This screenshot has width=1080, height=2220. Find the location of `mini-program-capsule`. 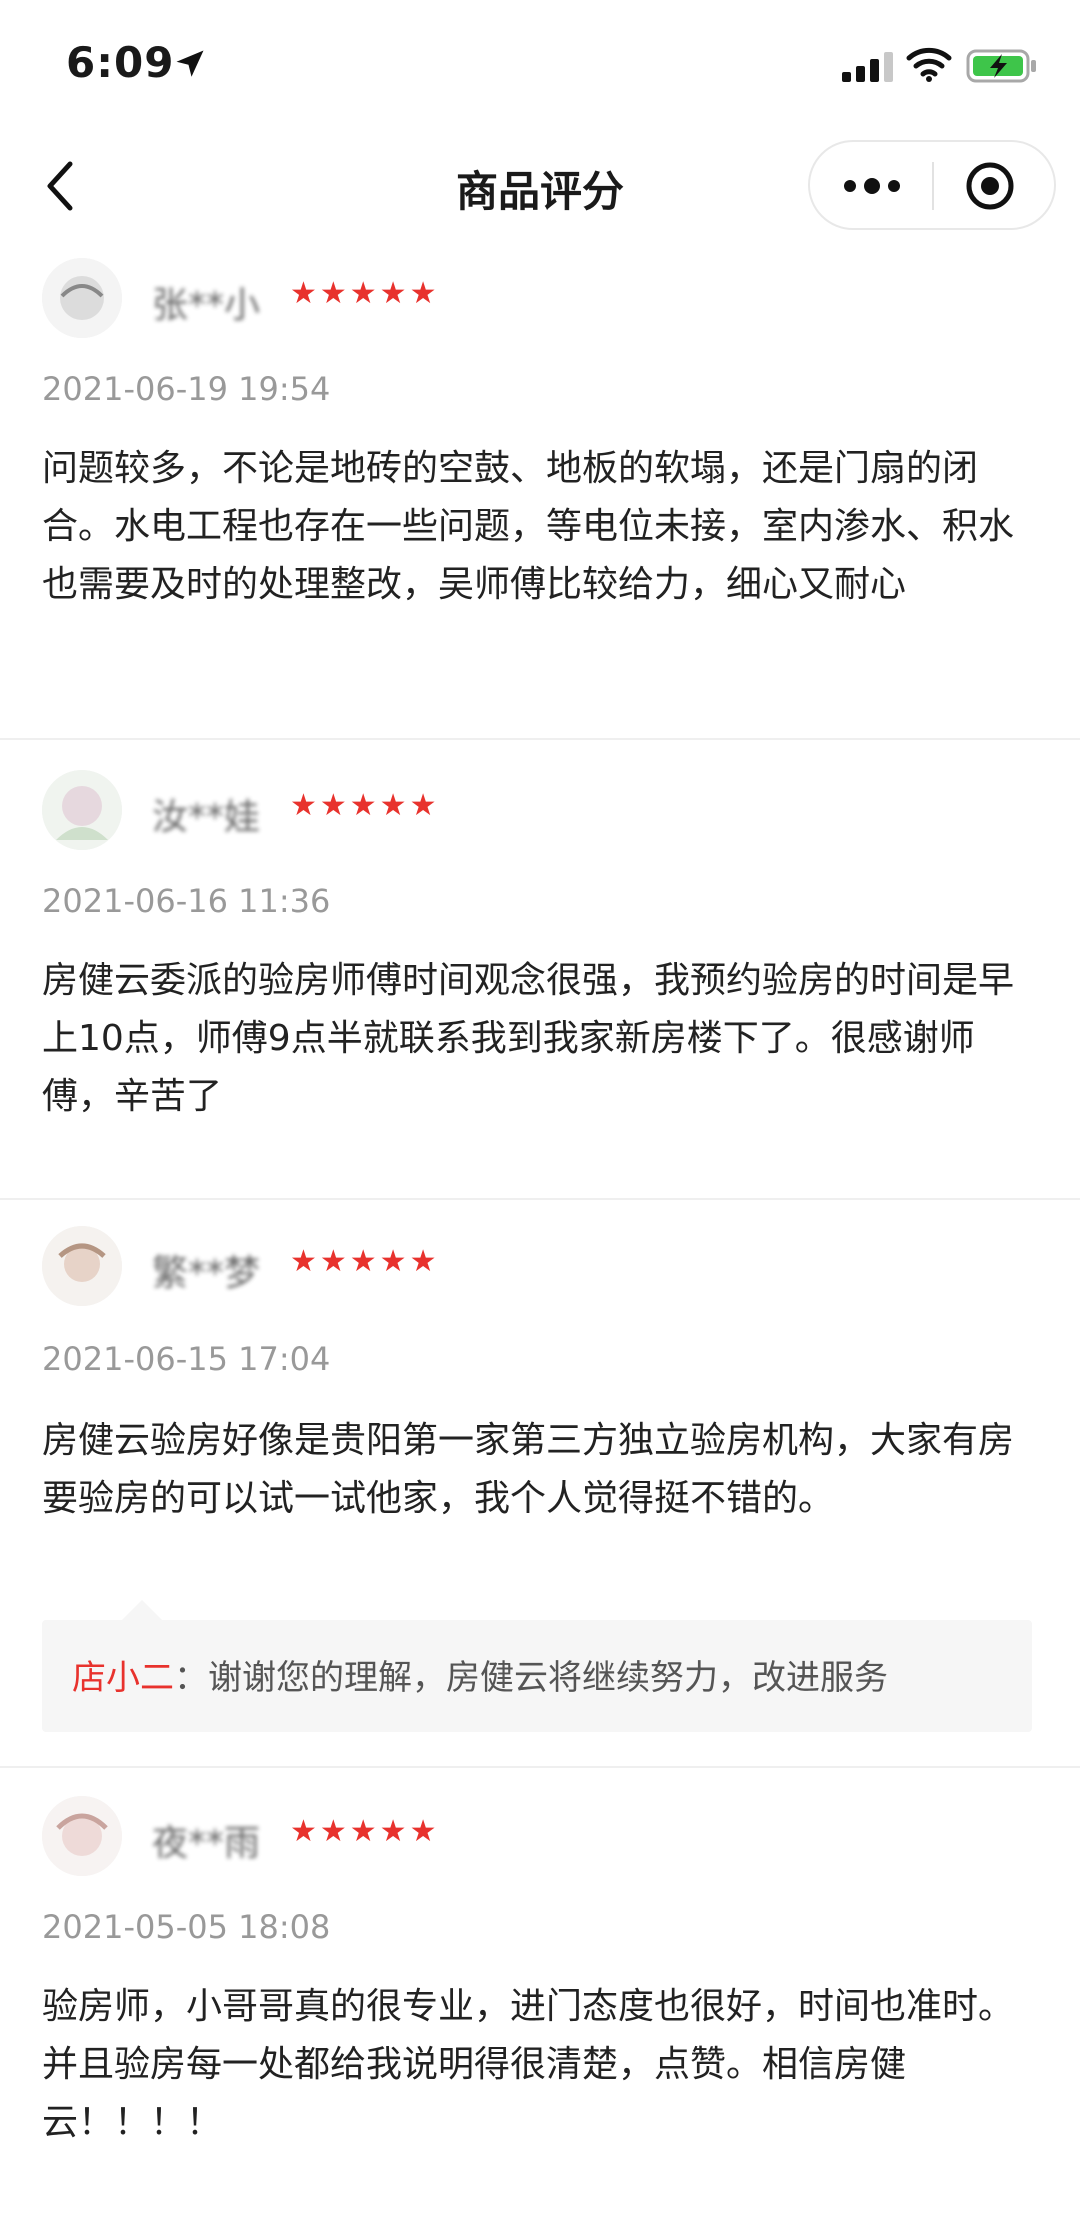

mini-program-capsule is located at coordinates (932, 185).